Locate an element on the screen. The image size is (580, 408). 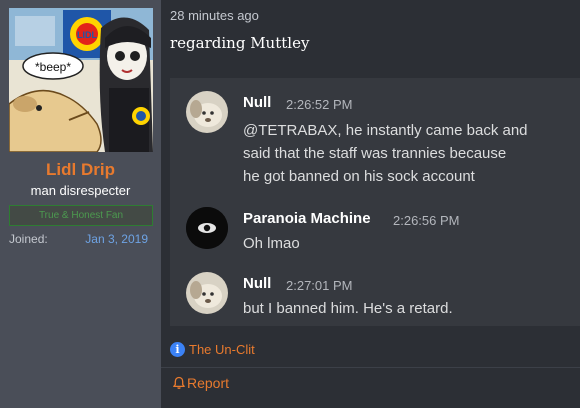
report-label: Report is located at coordinates (208, 383).